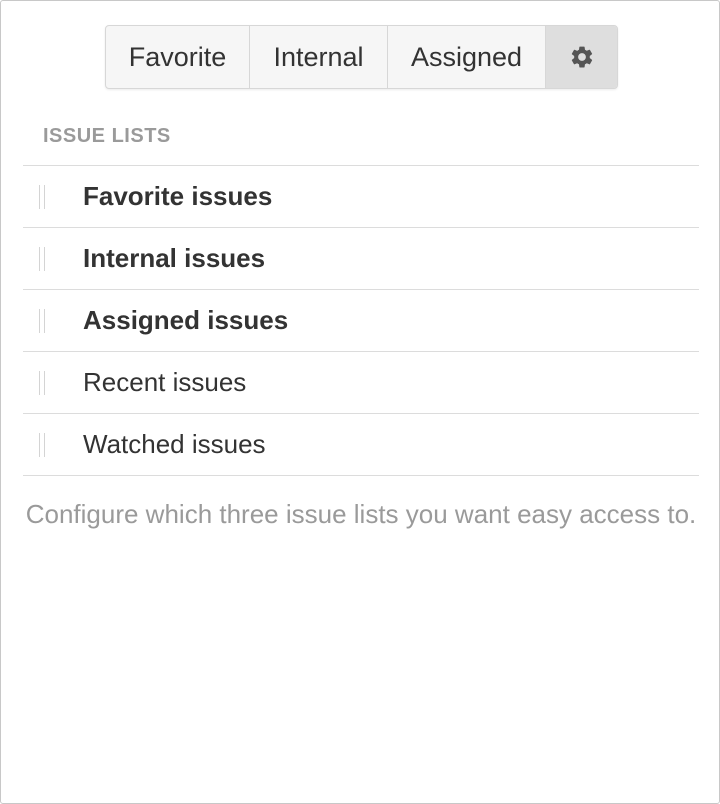 This screenshot has width=720, height=804. I want to click on list-item-label: Assigned issues, so click(186, 320).